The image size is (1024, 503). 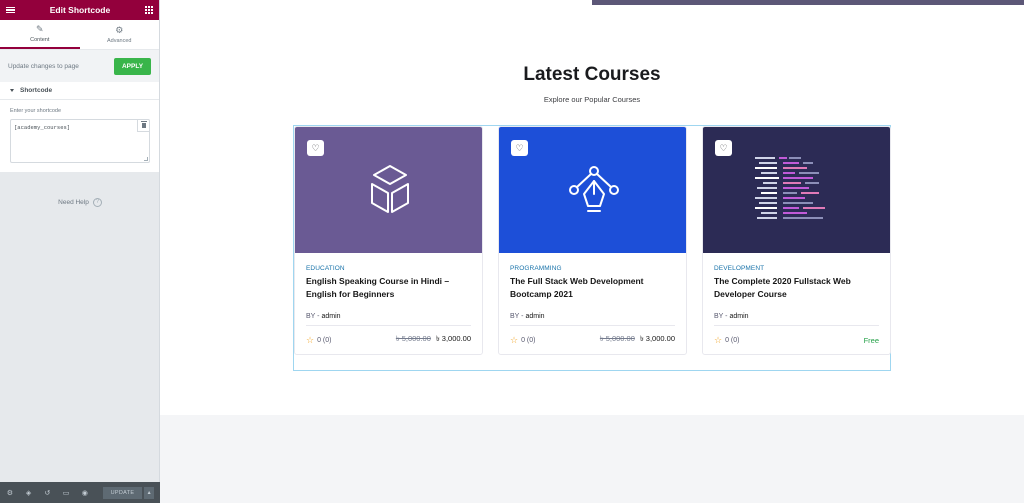 I want to click on history-icon: ↺, so click(x=47, y=493).